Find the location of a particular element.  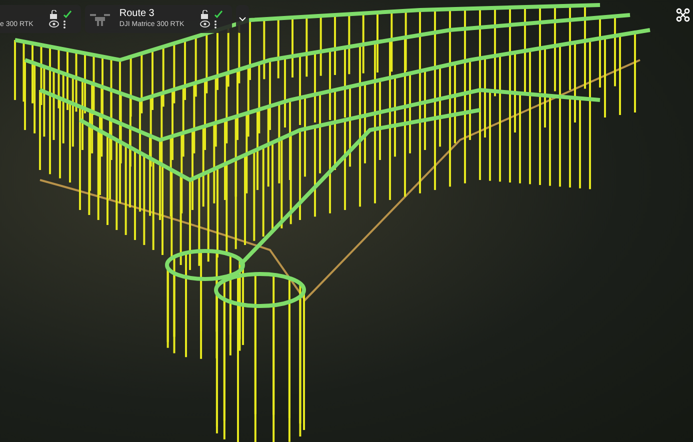

drone-icon is located at coordinates (683, 15).